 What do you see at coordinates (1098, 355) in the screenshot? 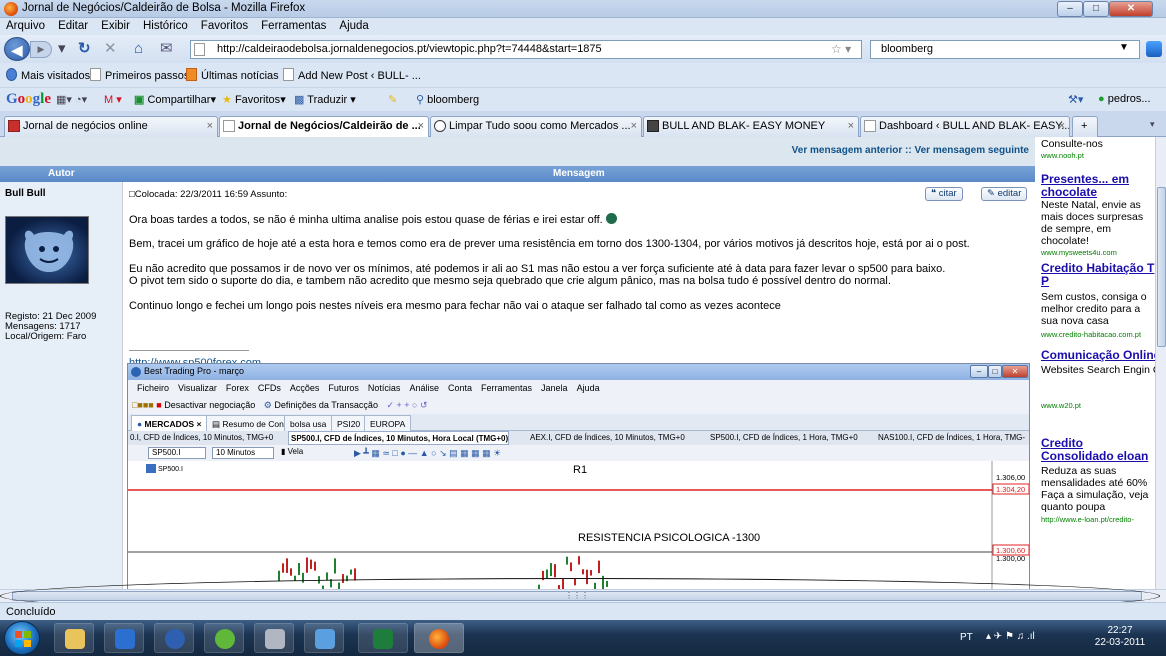
I see `ad-3-title: Comunicação Online` at bounding box center [1098, 355].